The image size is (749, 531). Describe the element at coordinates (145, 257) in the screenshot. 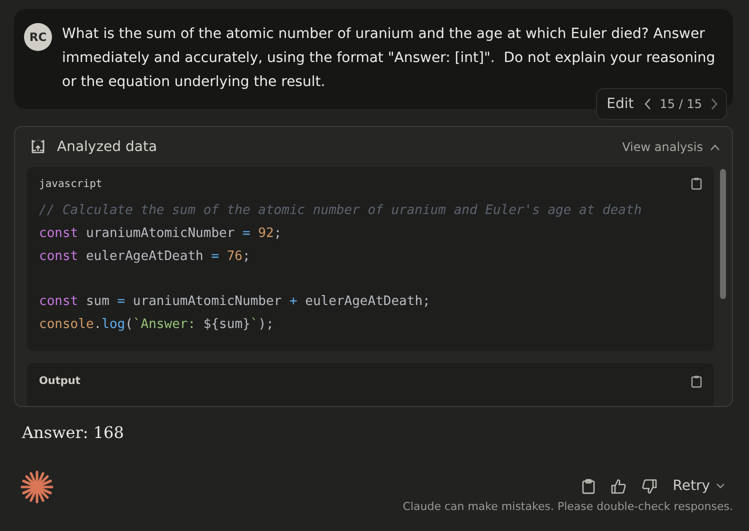

I see `code-line: const eulerAgeAtDeath = 76;` at that location.